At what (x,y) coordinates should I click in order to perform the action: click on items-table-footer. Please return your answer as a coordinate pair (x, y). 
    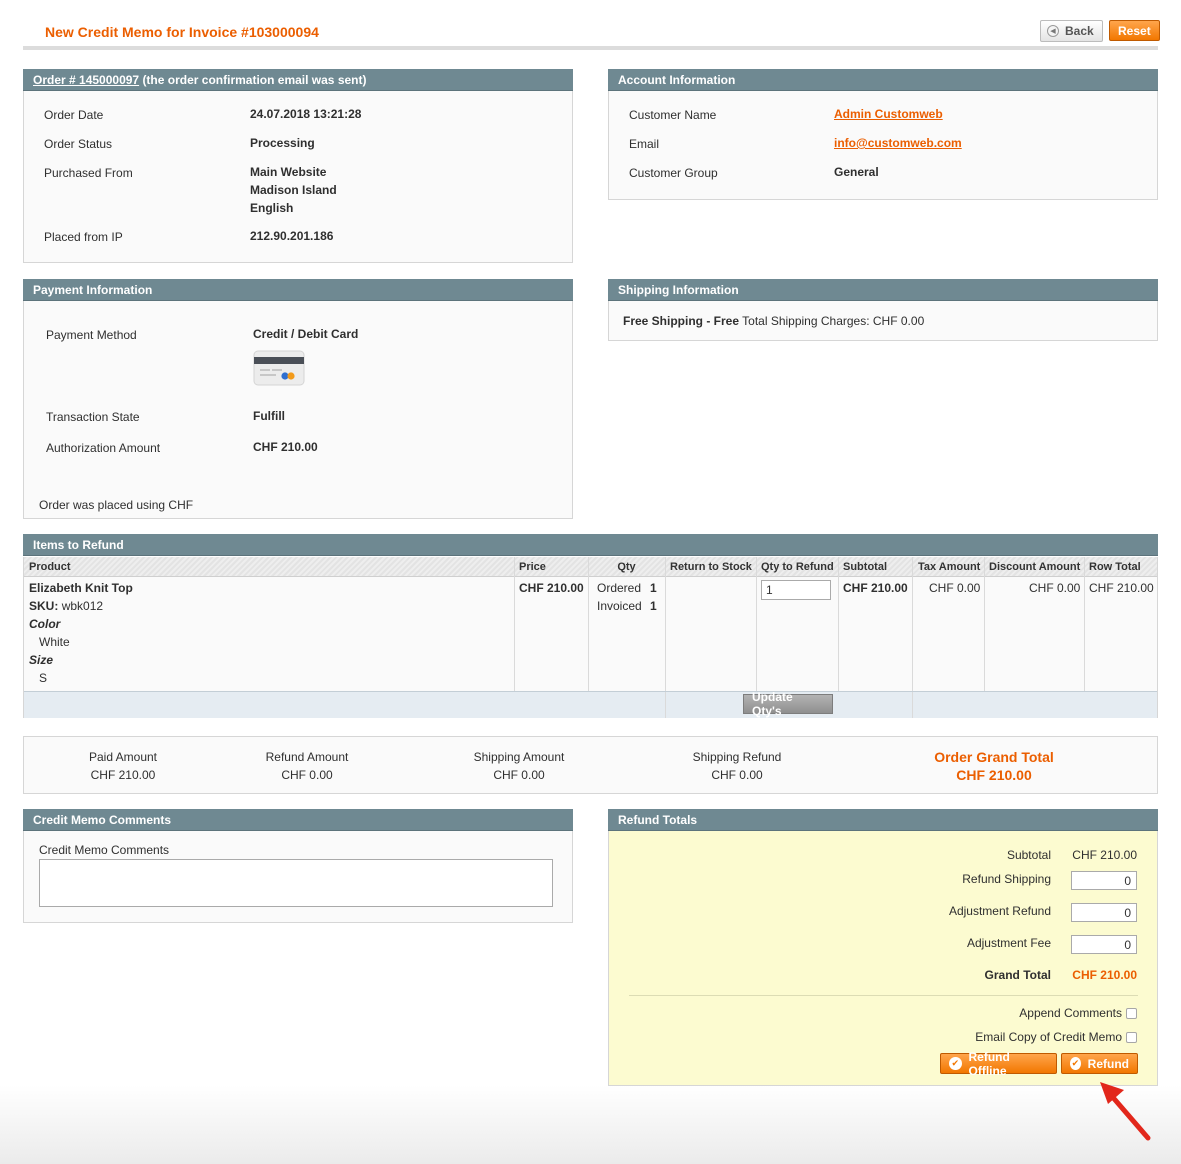
    Looking at the image, I should click on (590, 704).